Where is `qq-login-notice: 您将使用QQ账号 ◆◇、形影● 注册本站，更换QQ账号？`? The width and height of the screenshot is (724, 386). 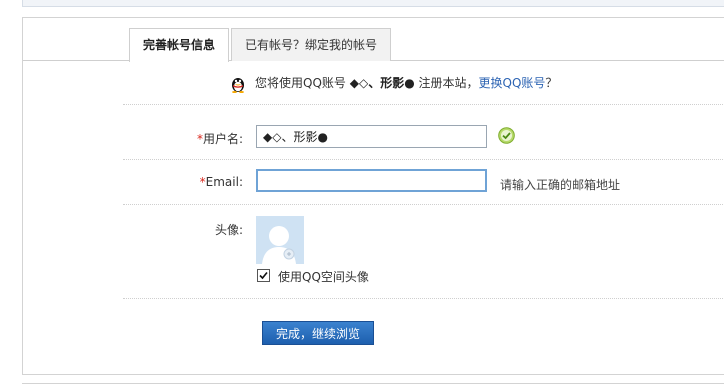 qq-login-notice: 您将使用QQ账号 ◆◇、形影● 注册本站，更换QQ账号？ is located at coordinates (393, 83).